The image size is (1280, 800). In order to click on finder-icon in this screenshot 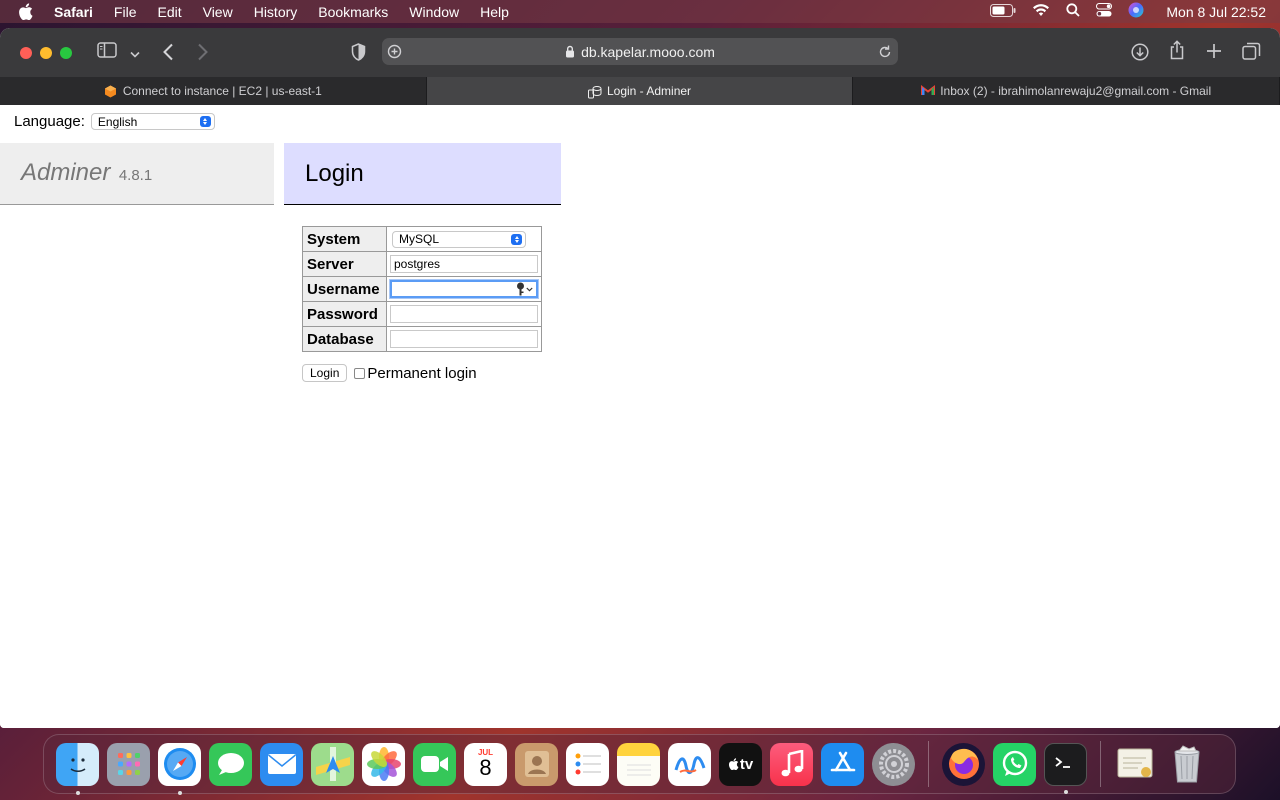, I will do `click(77, 768)`.